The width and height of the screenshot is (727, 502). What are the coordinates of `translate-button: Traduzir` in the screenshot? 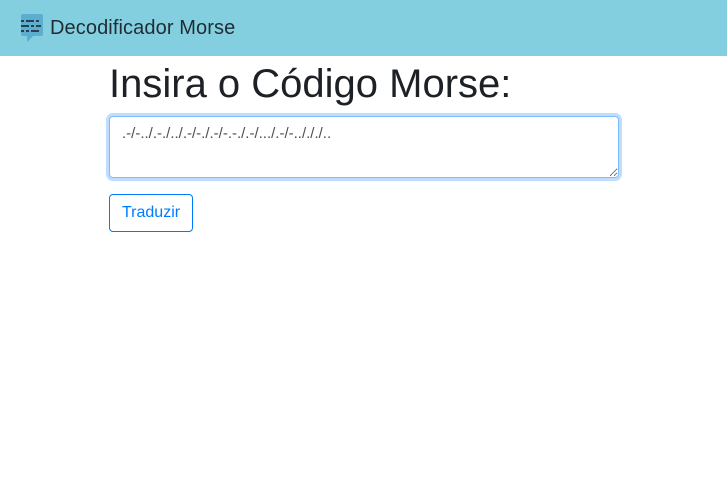 It's located at (151, 213).